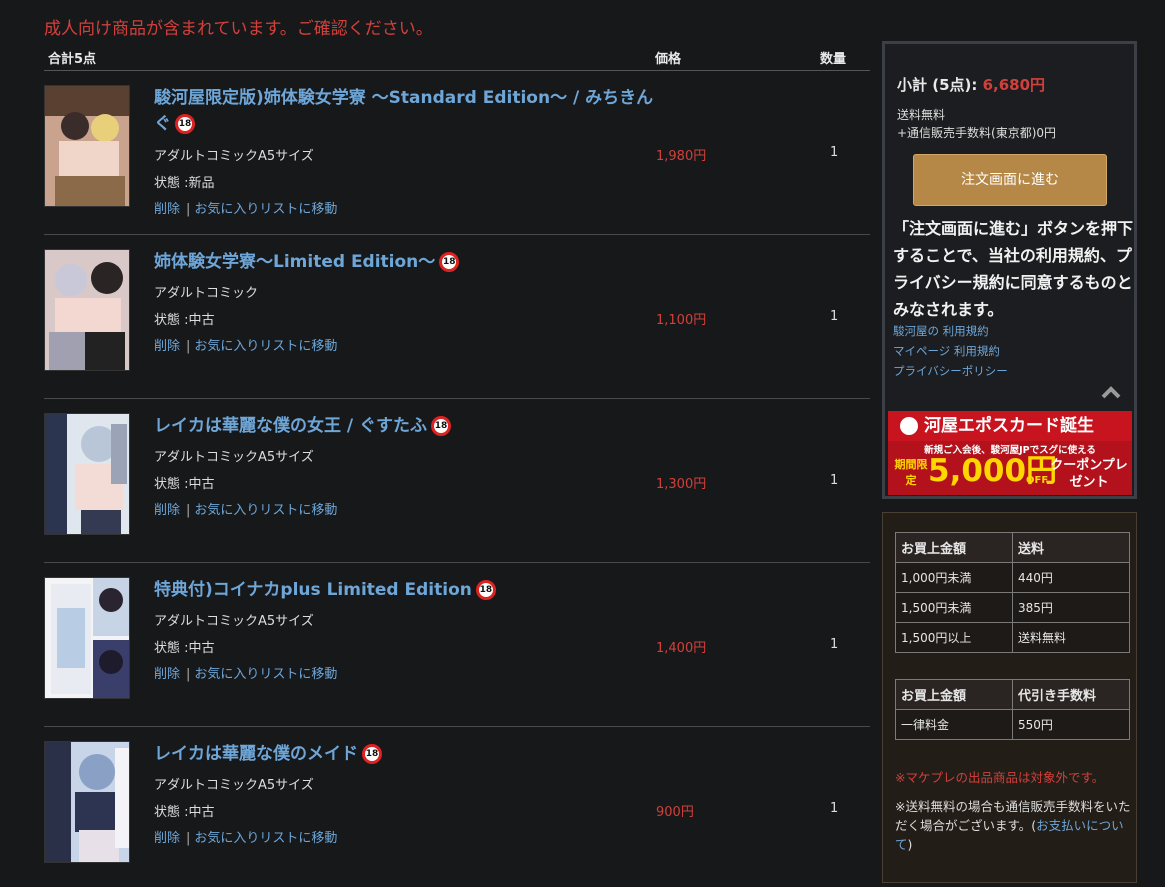 This screenshot has height=887, width=1165. Describe the element at coordinates (1071, 724) in the screenshot. I see `table-cell: 550円` at that location.